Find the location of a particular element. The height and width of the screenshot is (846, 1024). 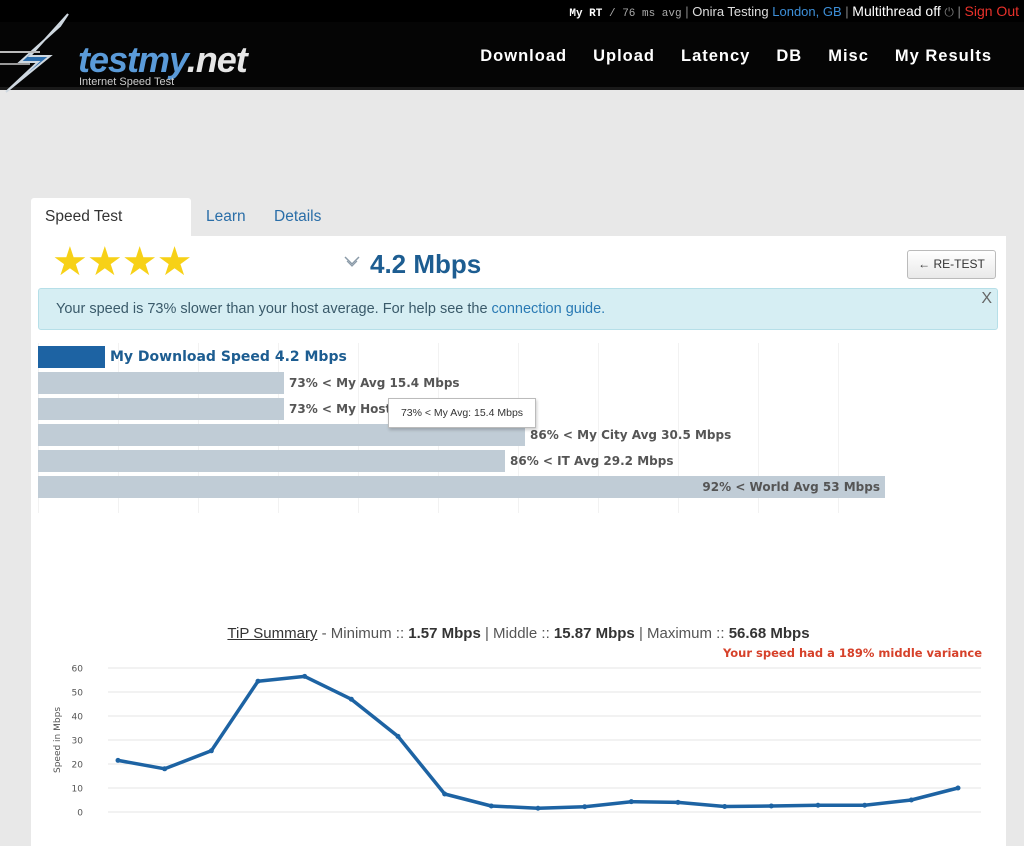

y-tick-label: 30 is located at coordinates (78, 742).